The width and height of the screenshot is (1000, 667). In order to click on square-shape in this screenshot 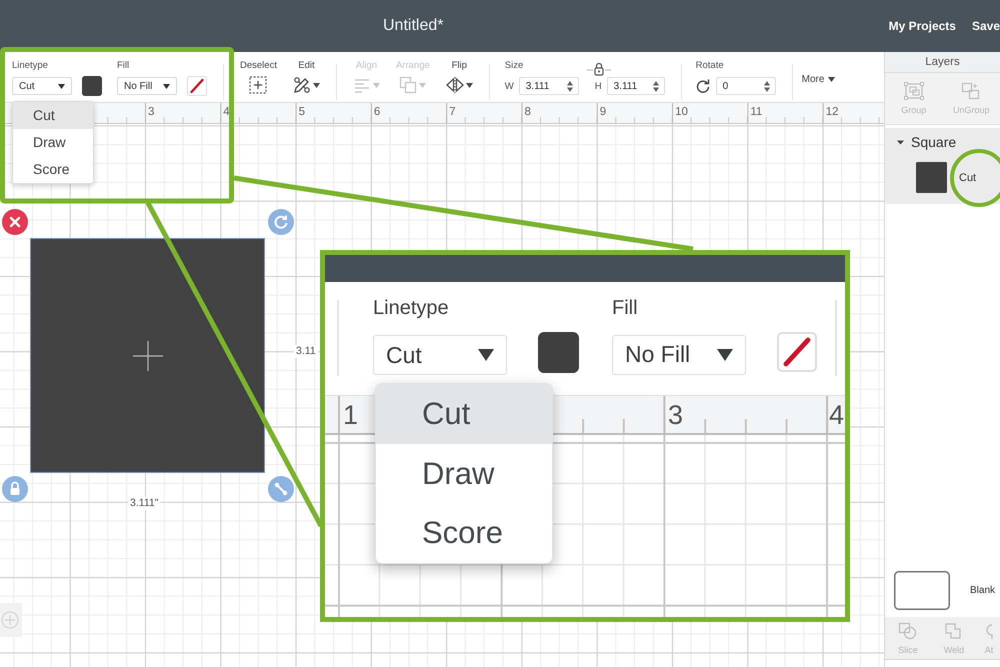, I will do `click(147, 355)`.